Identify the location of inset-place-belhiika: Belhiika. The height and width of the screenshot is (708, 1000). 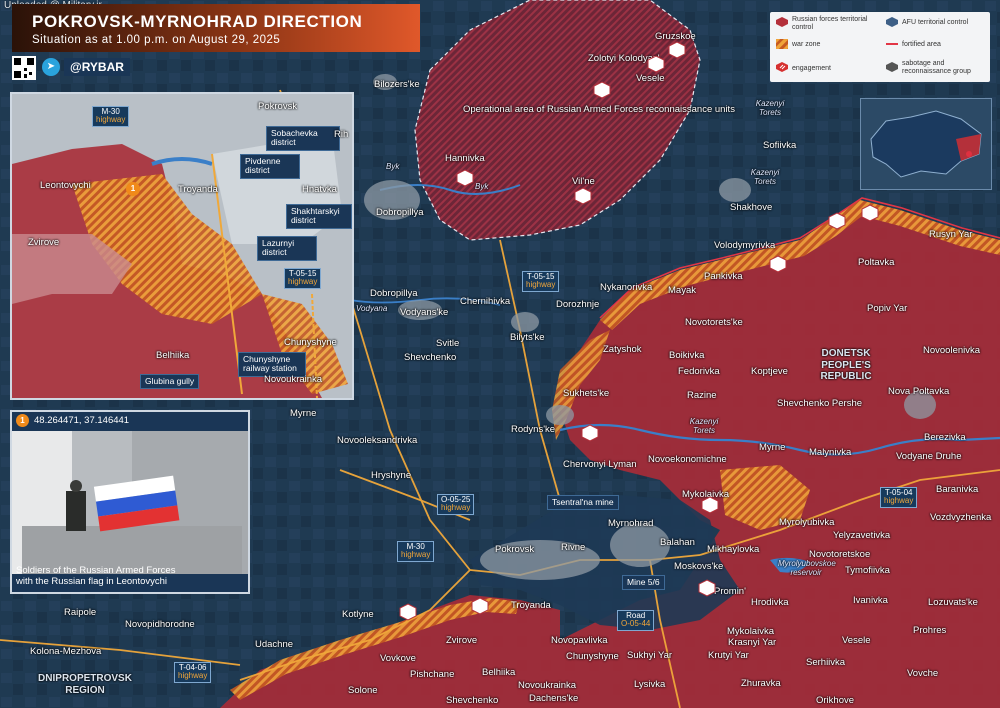
(173, 355).